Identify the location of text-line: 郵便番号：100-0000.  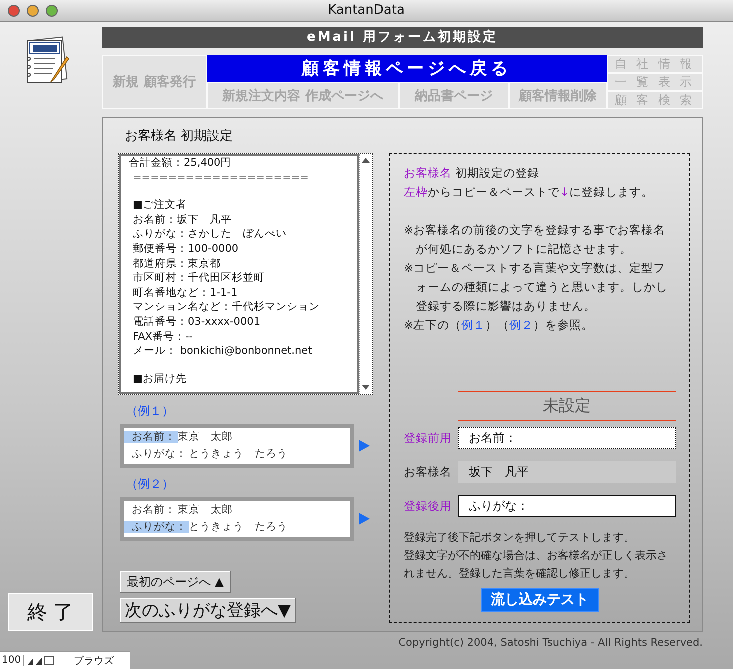
(186, 249).